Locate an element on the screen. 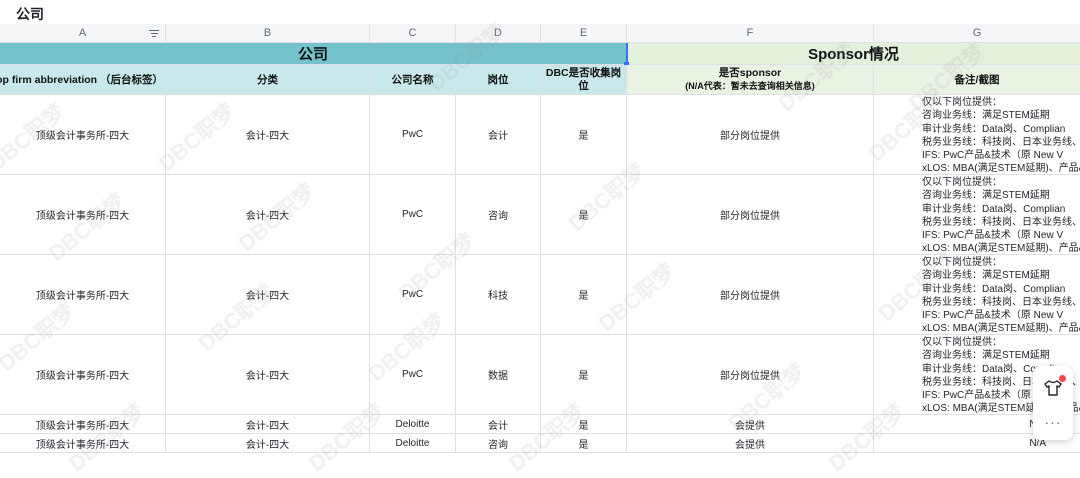 Image resolution: width=1080 pixels, height=478 pixels. column-letter-d: D is located at coordinates (498, 33).